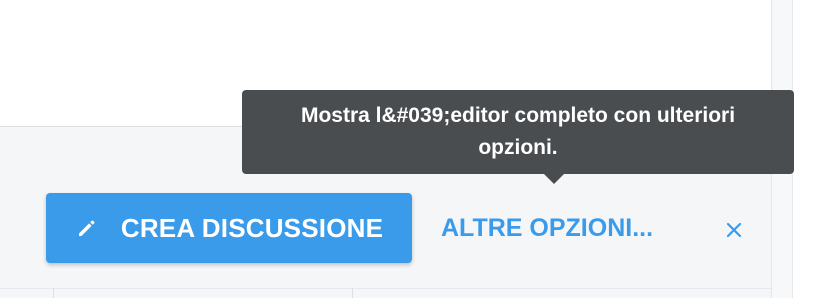 This screenshot has height=298, width=830. I want to click on create-discussion-button: CREA DISCUSSIONE, so click(229, 228).